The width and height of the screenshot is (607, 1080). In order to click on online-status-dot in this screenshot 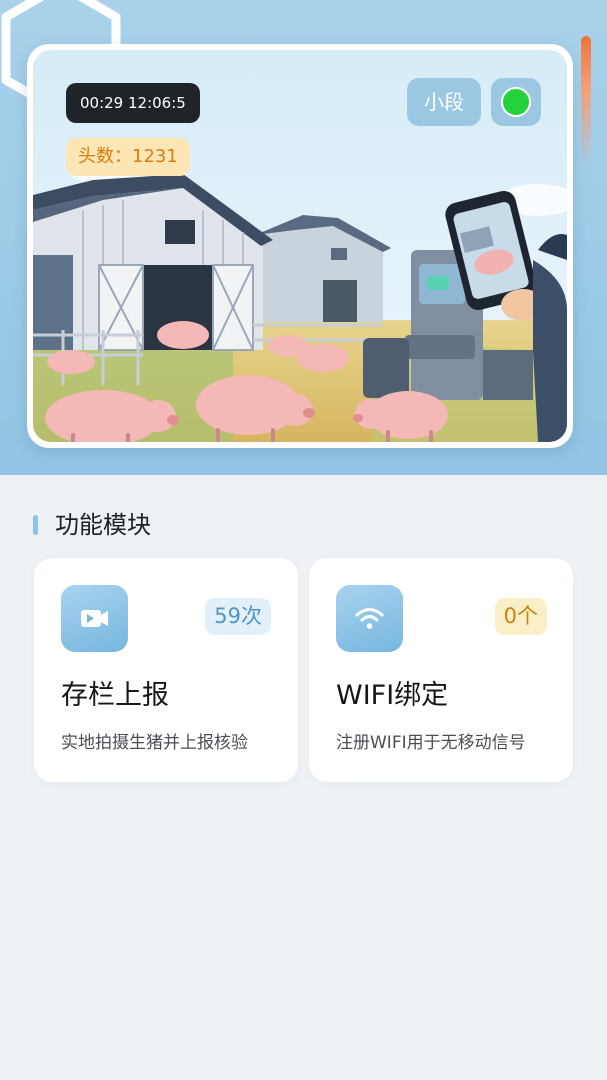, I will do `click(516, 102)`.